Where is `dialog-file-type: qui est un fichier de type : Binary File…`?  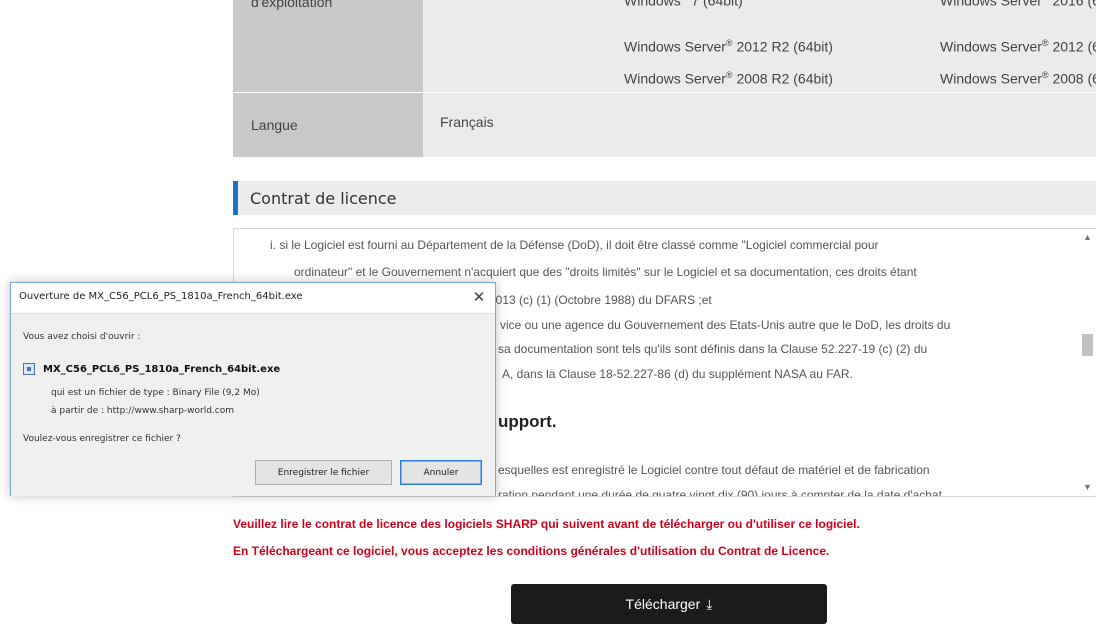 dialog-file-type: qui est un fichier de type : Binary File… is located at coordinates (155, 393).